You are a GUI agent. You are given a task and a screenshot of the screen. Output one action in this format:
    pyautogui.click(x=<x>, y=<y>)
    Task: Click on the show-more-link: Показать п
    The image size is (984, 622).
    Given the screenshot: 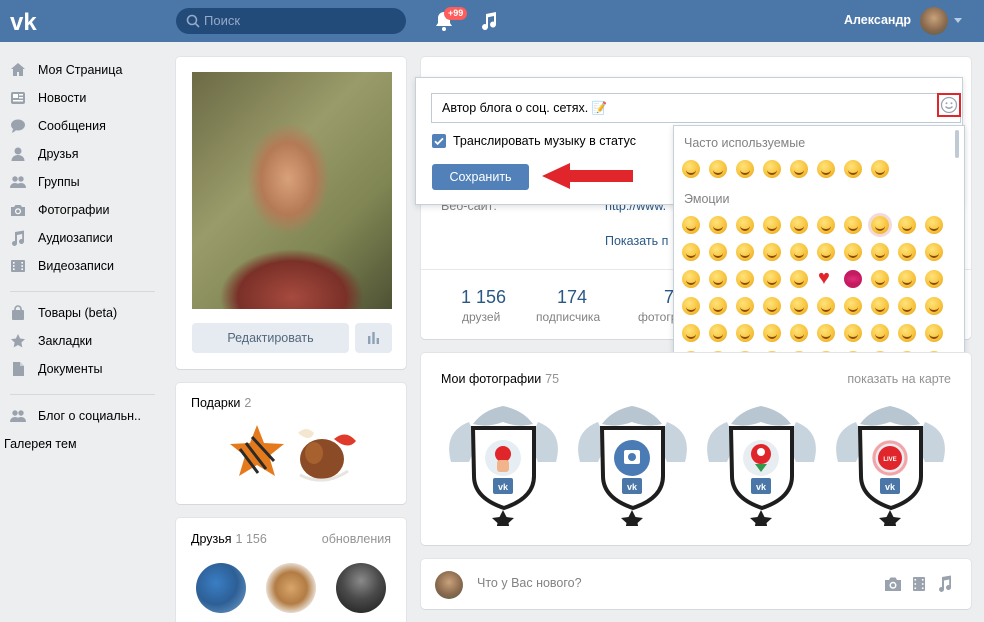 What is the action you would take?
    pyautogui.click(x=636, y=241)
    